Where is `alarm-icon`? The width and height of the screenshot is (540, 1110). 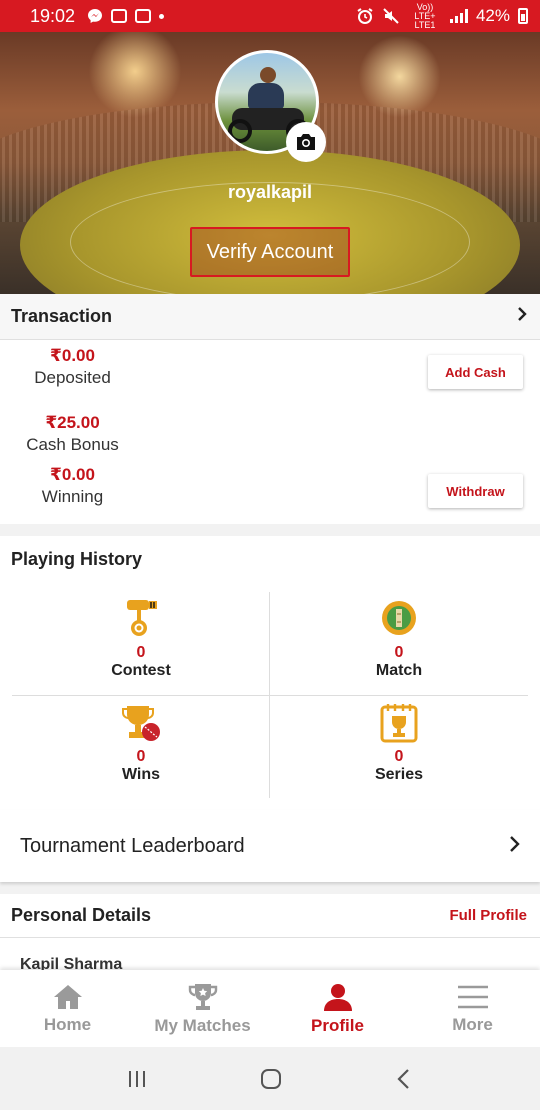
alarm-icon is located at coordinates (365, 16).